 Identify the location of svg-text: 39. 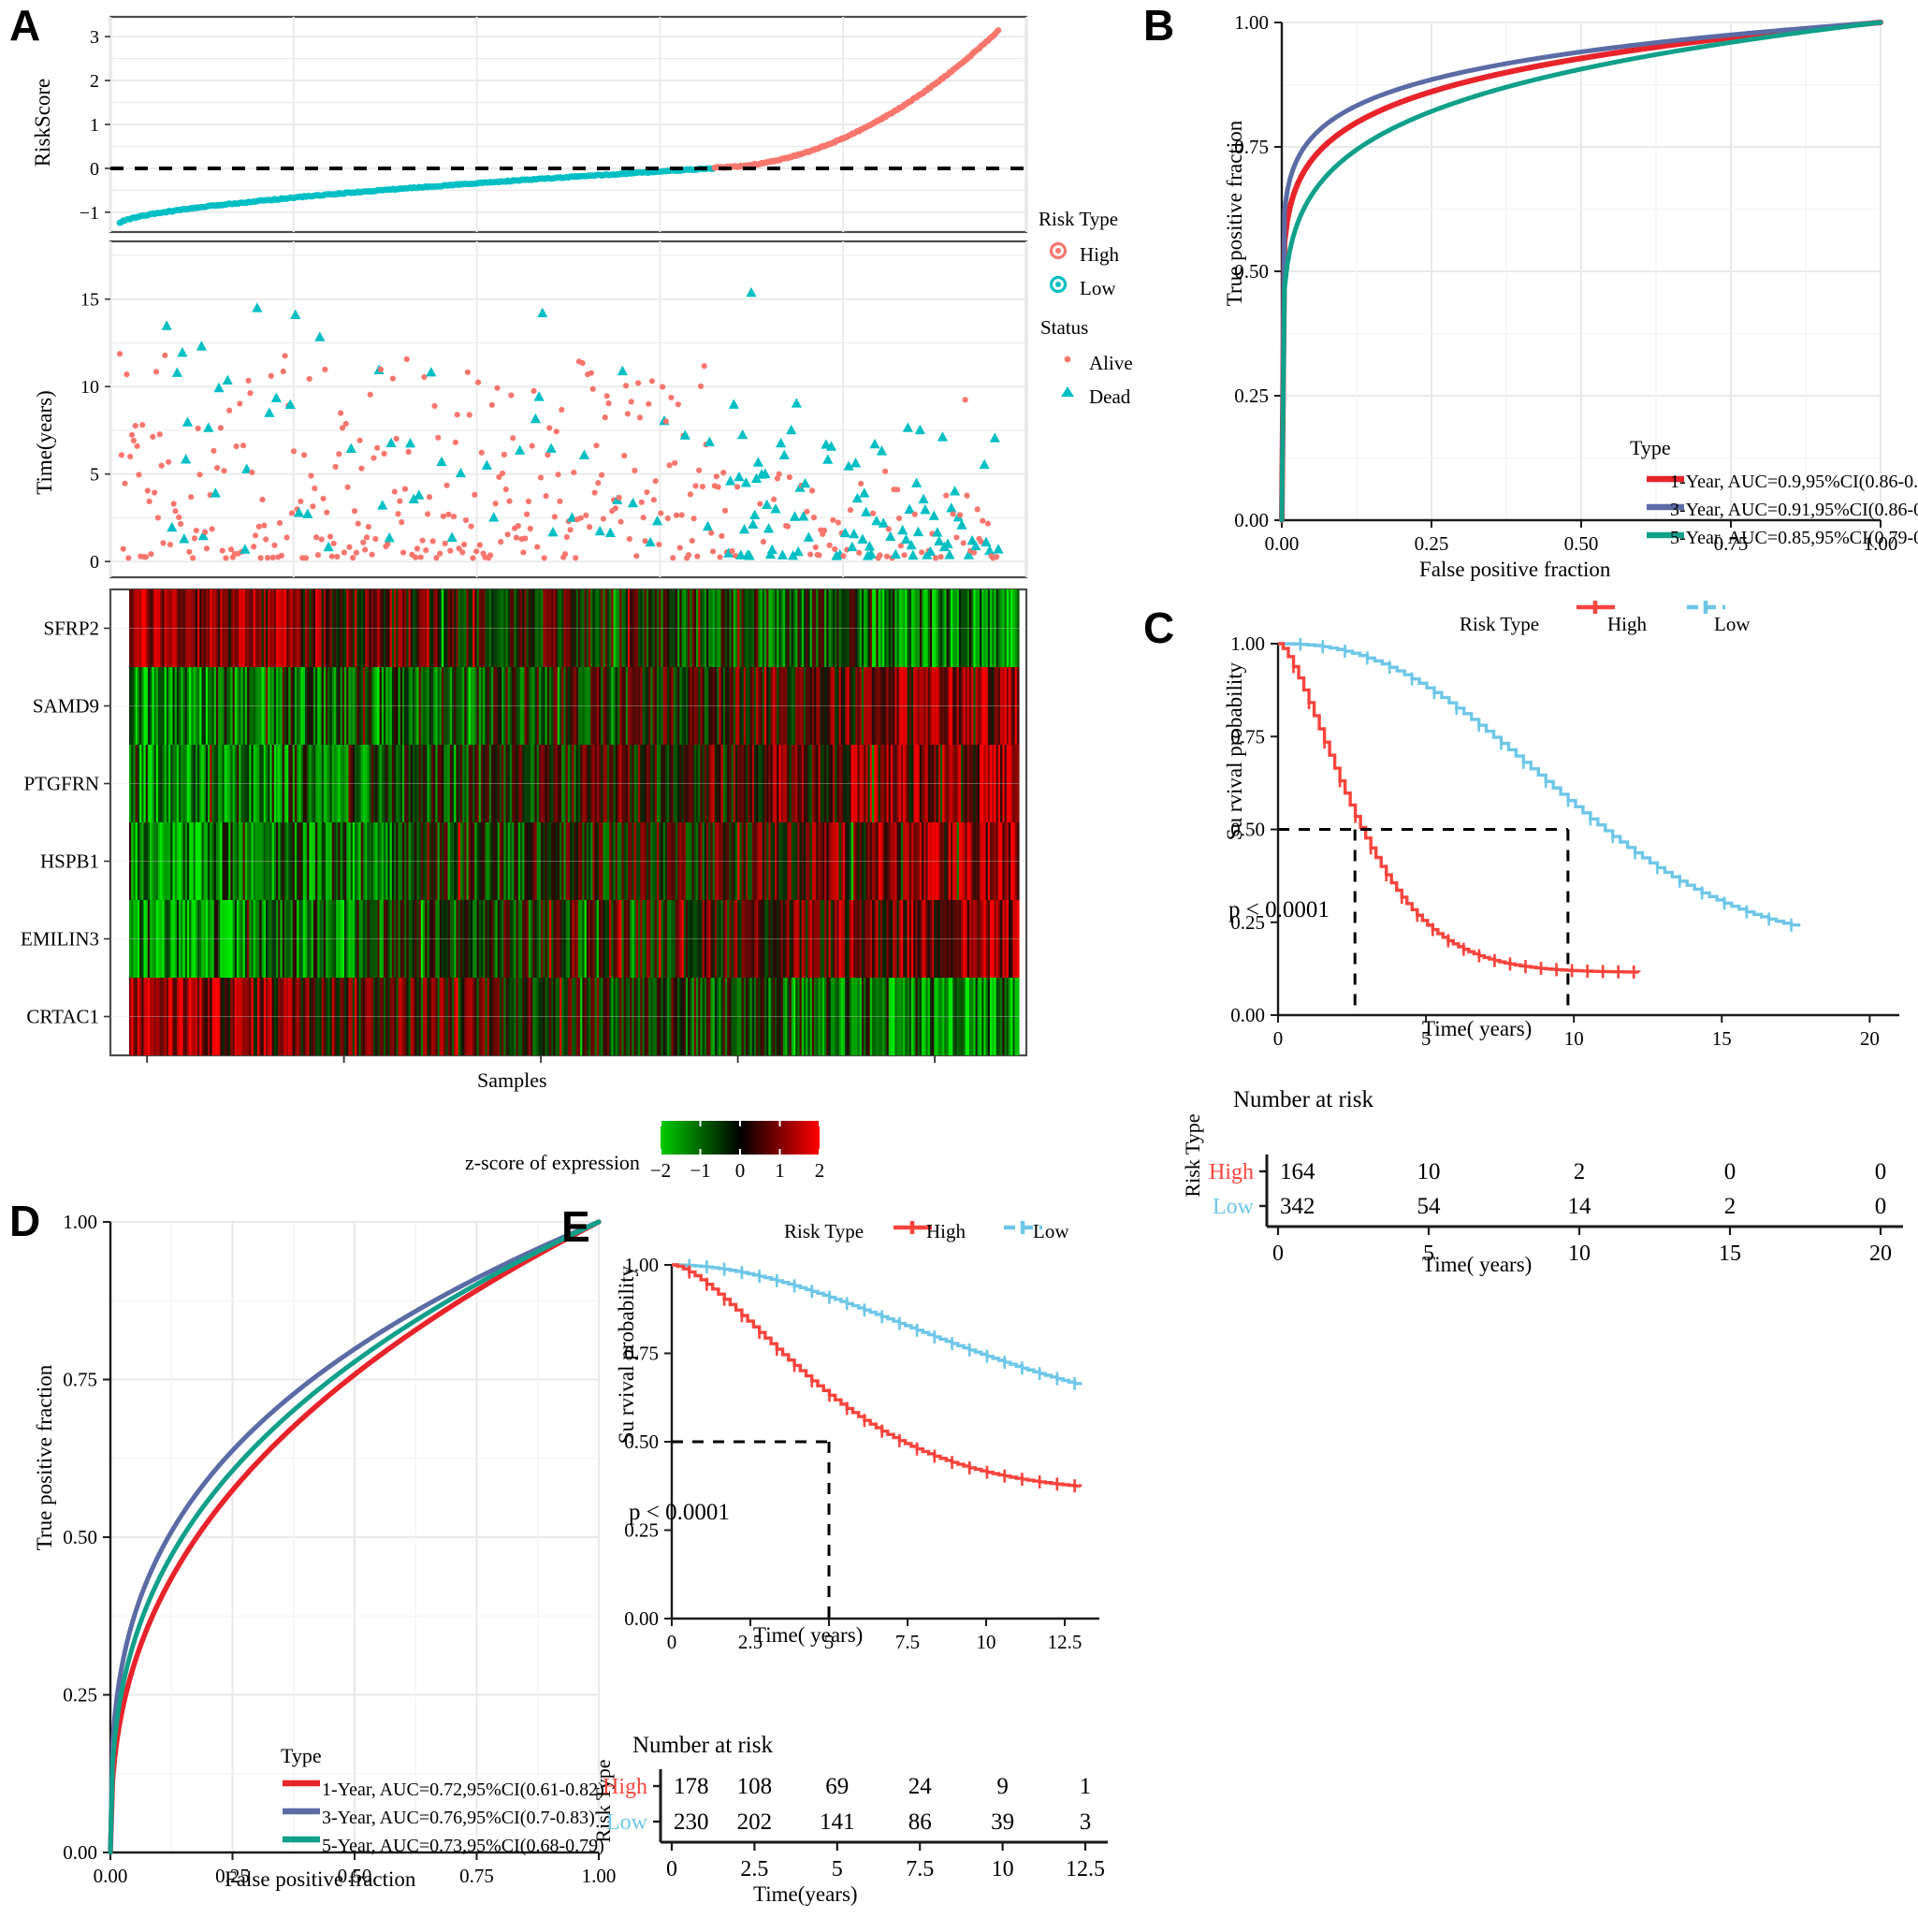
(1002, 1822).